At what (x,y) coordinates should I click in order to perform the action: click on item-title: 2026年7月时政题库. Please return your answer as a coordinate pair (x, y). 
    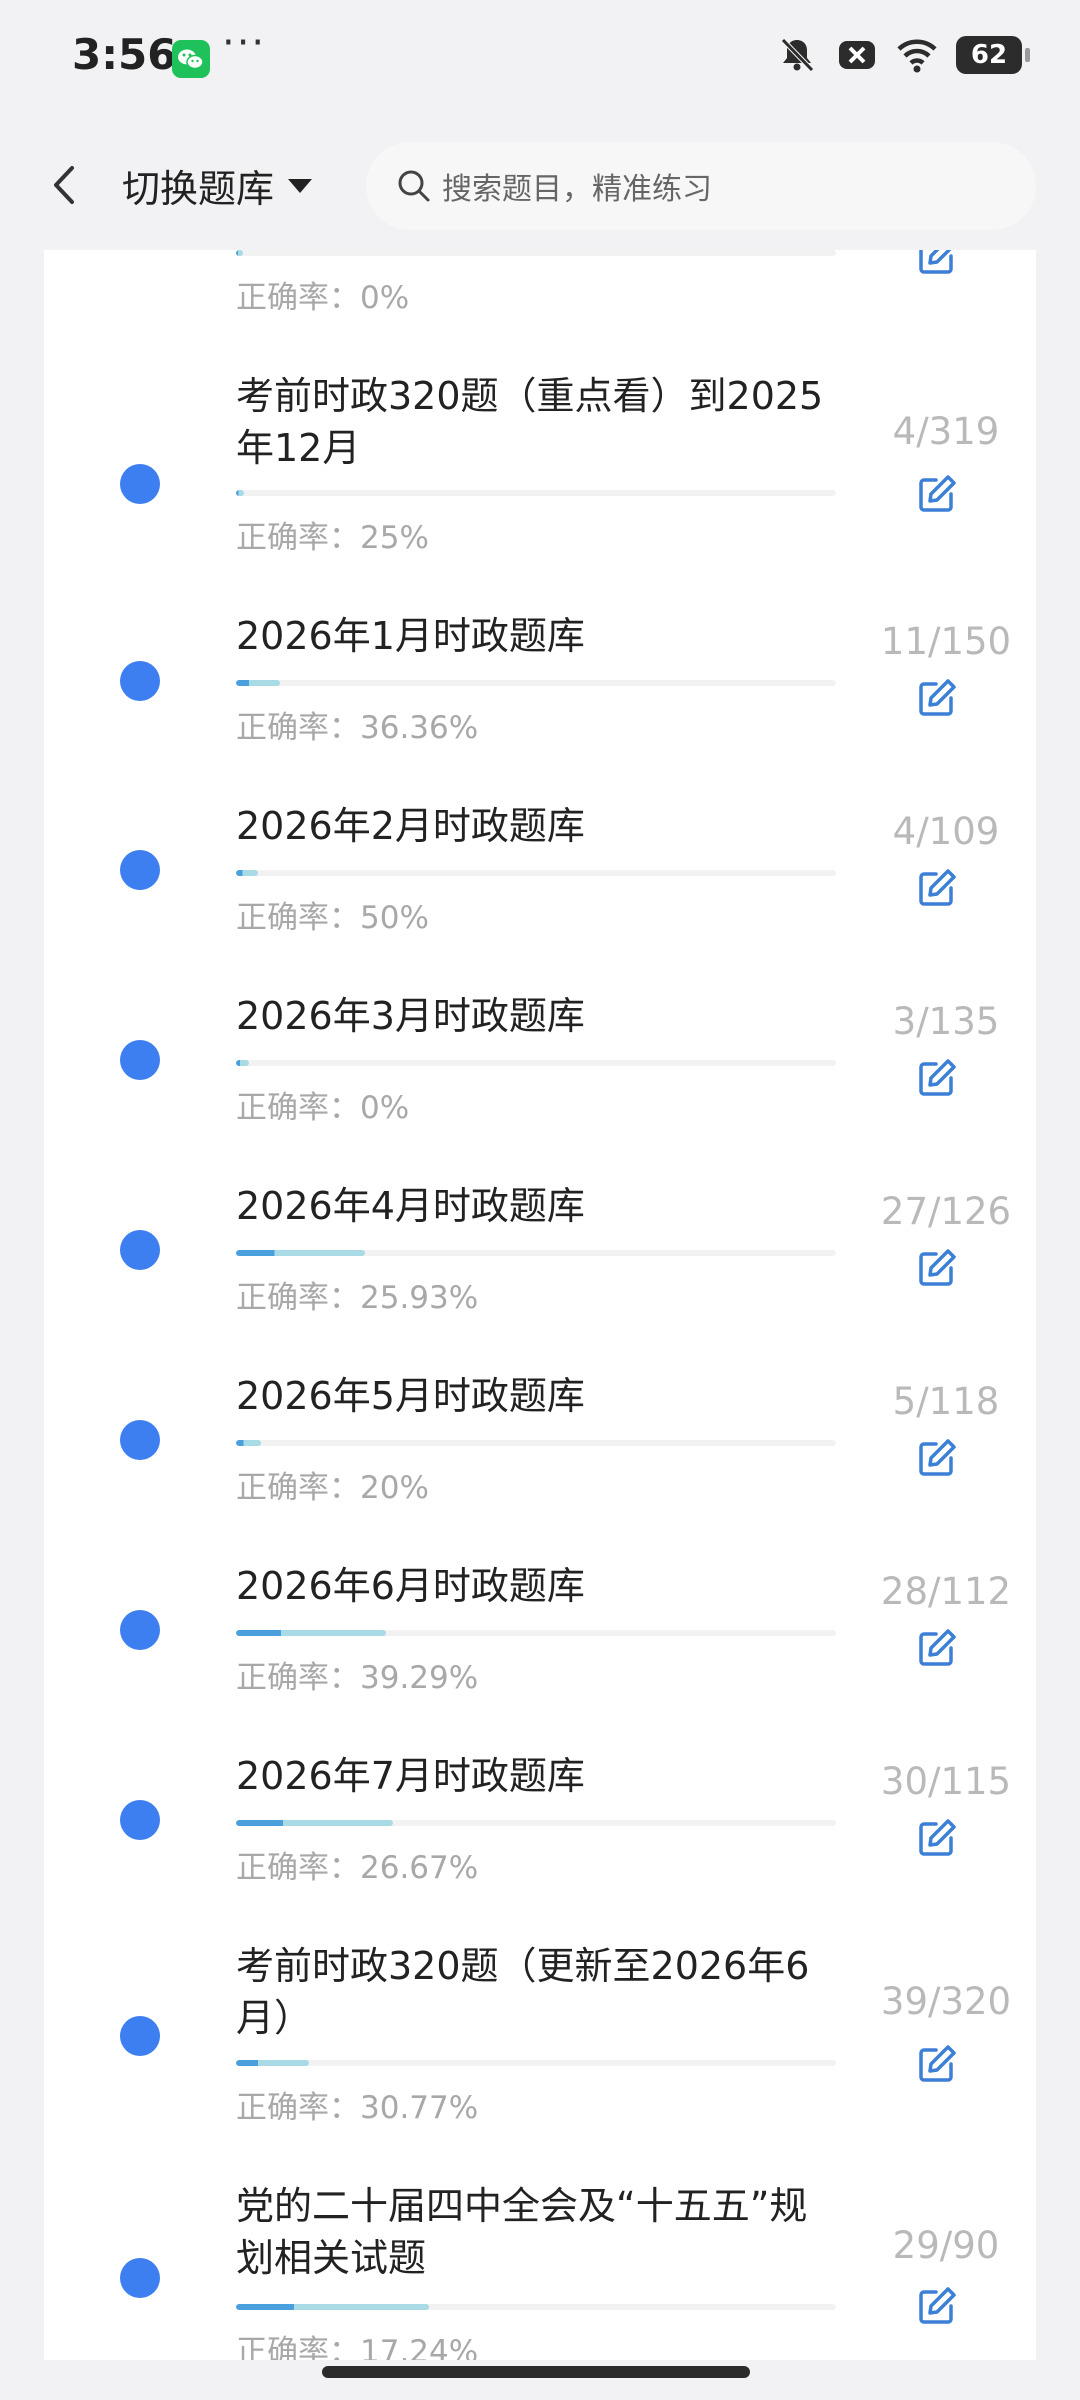
    Looking at the image, I should click on (410, 1776).